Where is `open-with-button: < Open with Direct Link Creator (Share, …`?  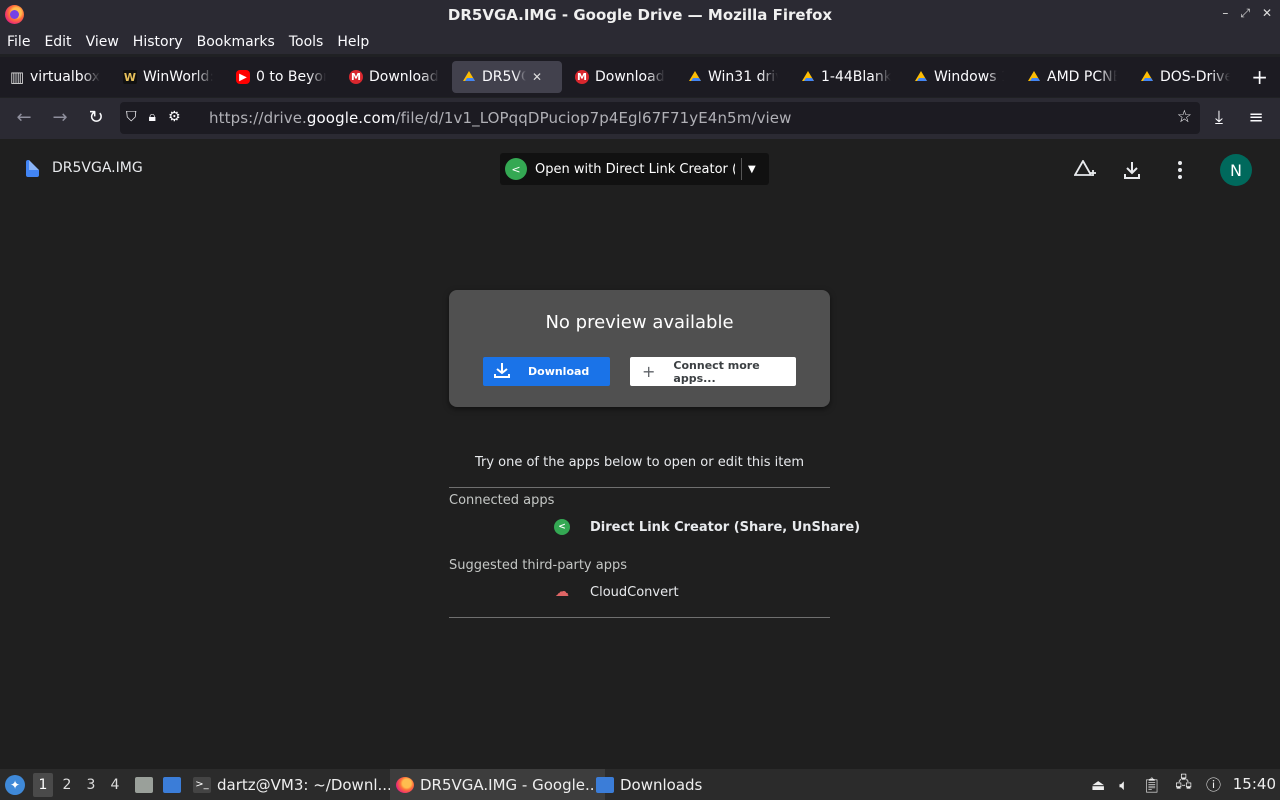
open-with-button: < Open with Direct Link Creator (Share, … is located at coordinates (634, 169).